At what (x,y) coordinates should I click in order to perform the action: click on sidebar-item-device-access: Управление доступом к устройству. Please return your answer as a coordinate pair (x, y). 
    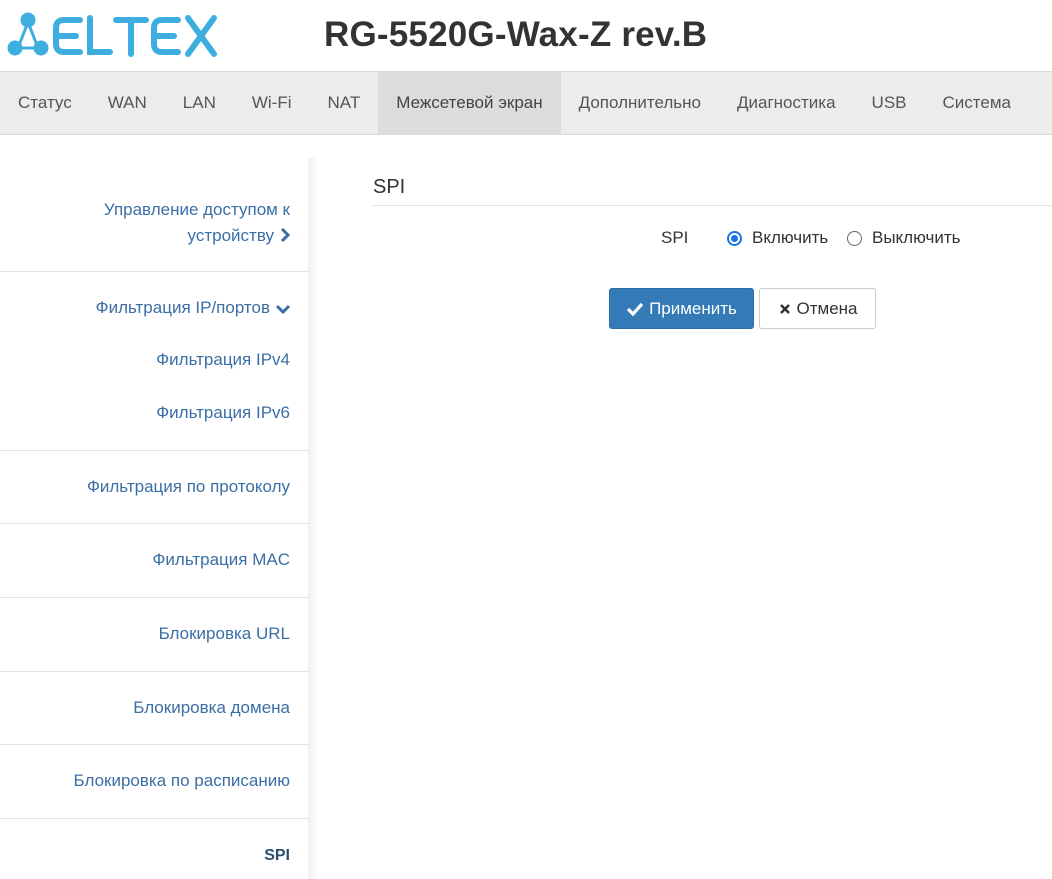
    Looking at the image, I should click on (155, 223).